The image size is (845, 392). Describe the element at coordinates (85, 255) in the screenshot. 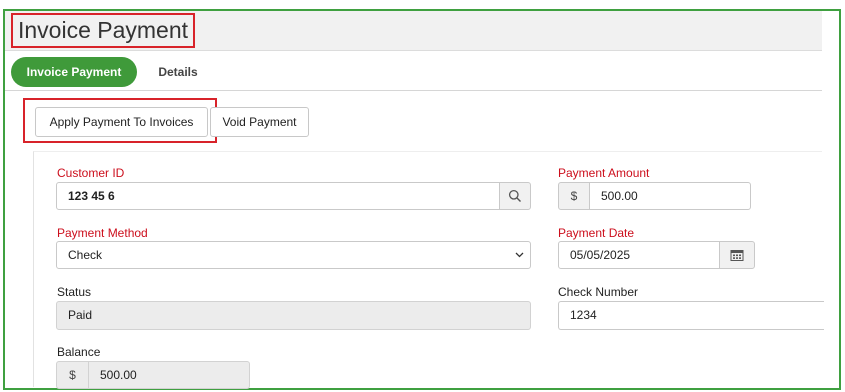

I see `payment-method-value: Check` at that location.